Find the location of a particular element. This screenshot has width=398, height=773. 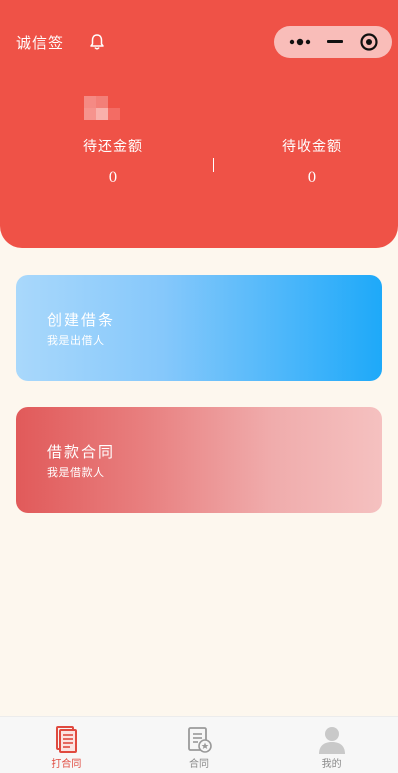

tab-bar: 打合同 合同 我的 is located at coordinates (199, 744).